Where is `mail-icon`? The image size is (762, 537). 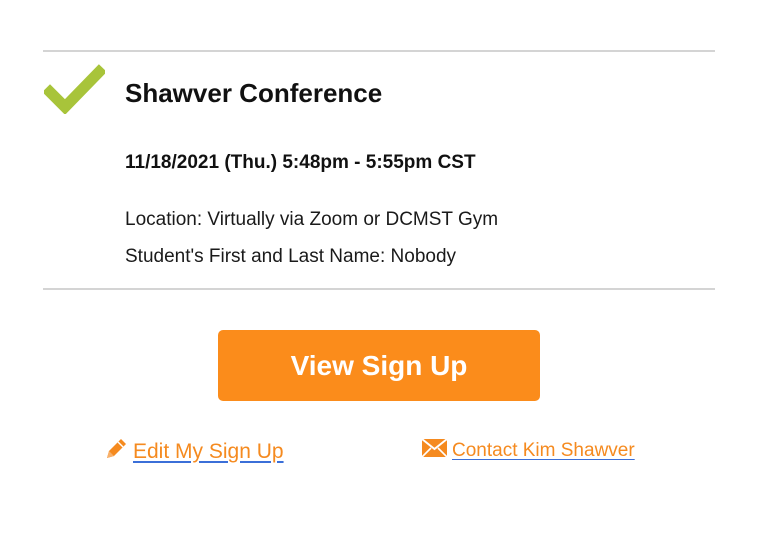
mail-icon is located at coordinates (434, 448).